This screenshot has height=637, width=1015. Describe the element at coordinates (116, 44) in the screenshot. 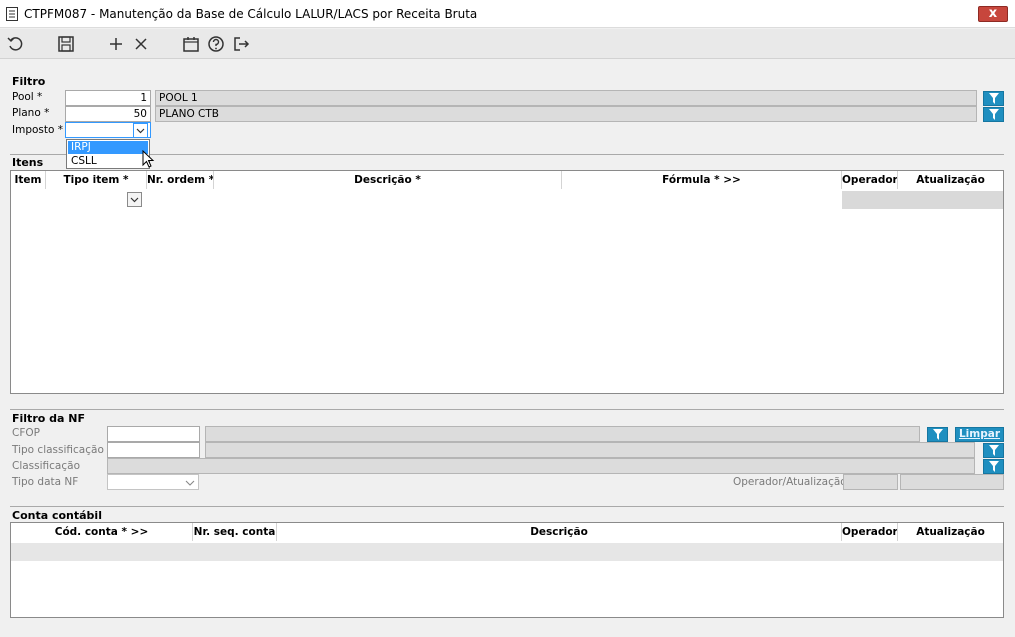

I see `add-icon` at that location.